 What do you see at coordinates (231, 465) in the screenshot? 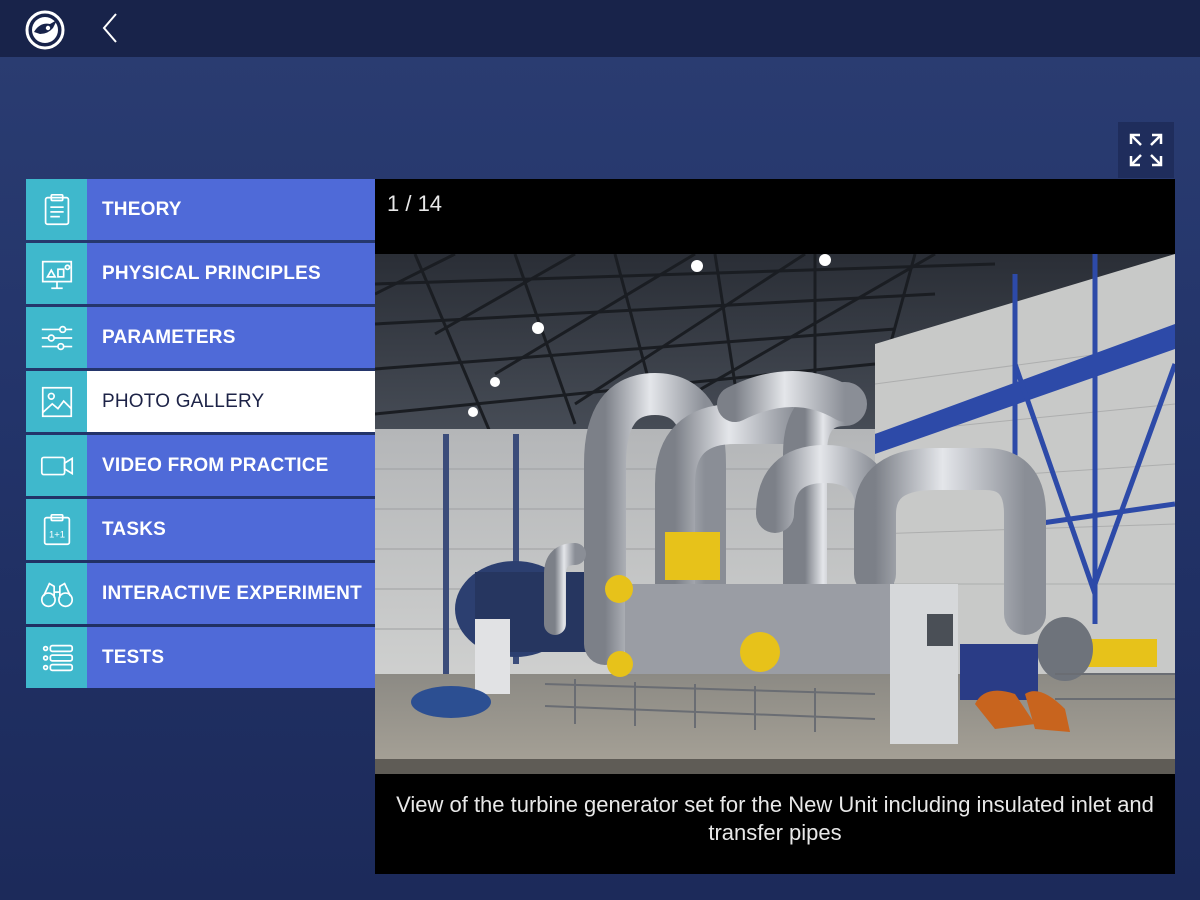
I see `menu-label: VIDEO FROM PRACTICE` at bounding box center [231, 465].